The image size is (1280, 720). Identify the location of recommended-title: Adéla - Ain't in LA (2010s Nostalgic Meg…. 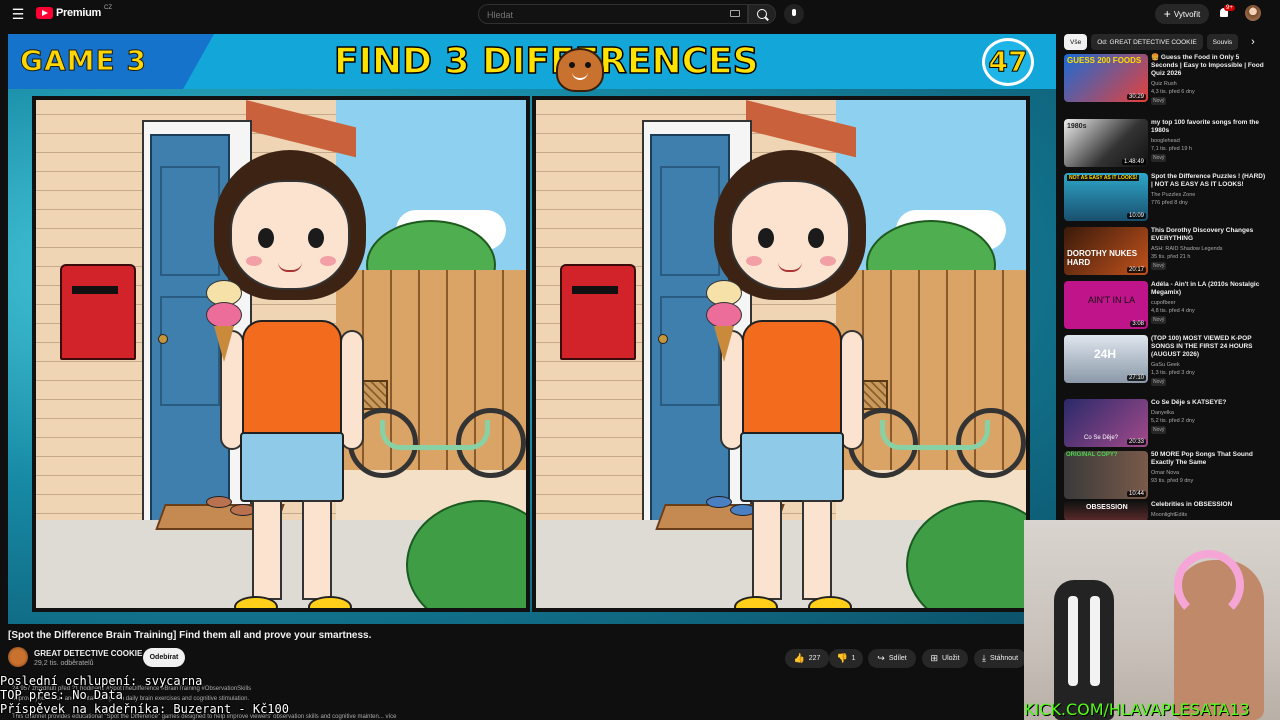
(1209, 302).